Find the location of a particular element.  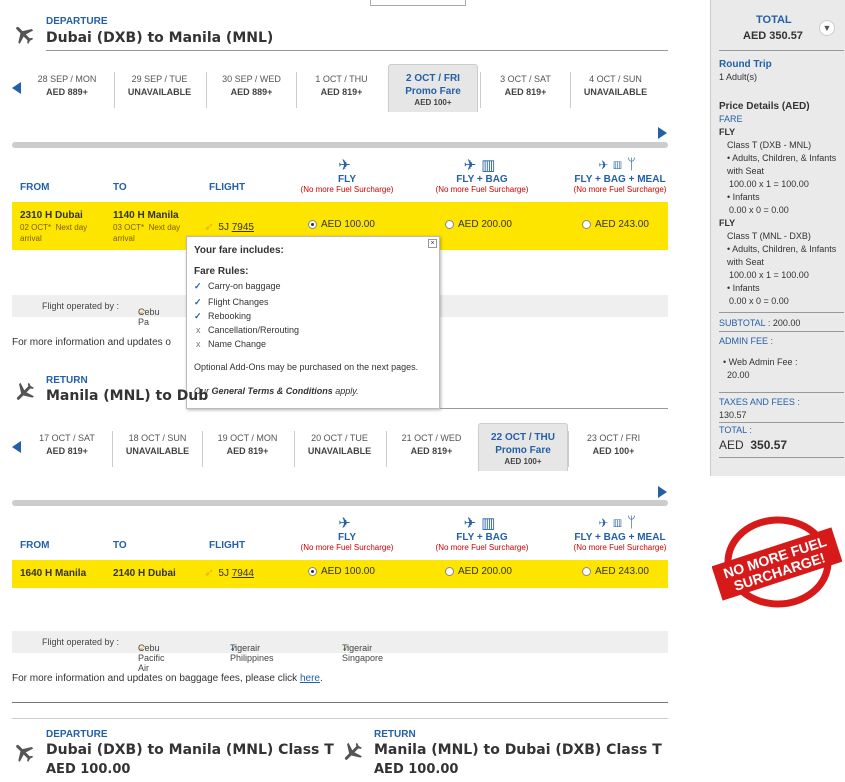

date-option: 4 OCT / SUN UNAVAILABLE is located at coordinates (615, 90).